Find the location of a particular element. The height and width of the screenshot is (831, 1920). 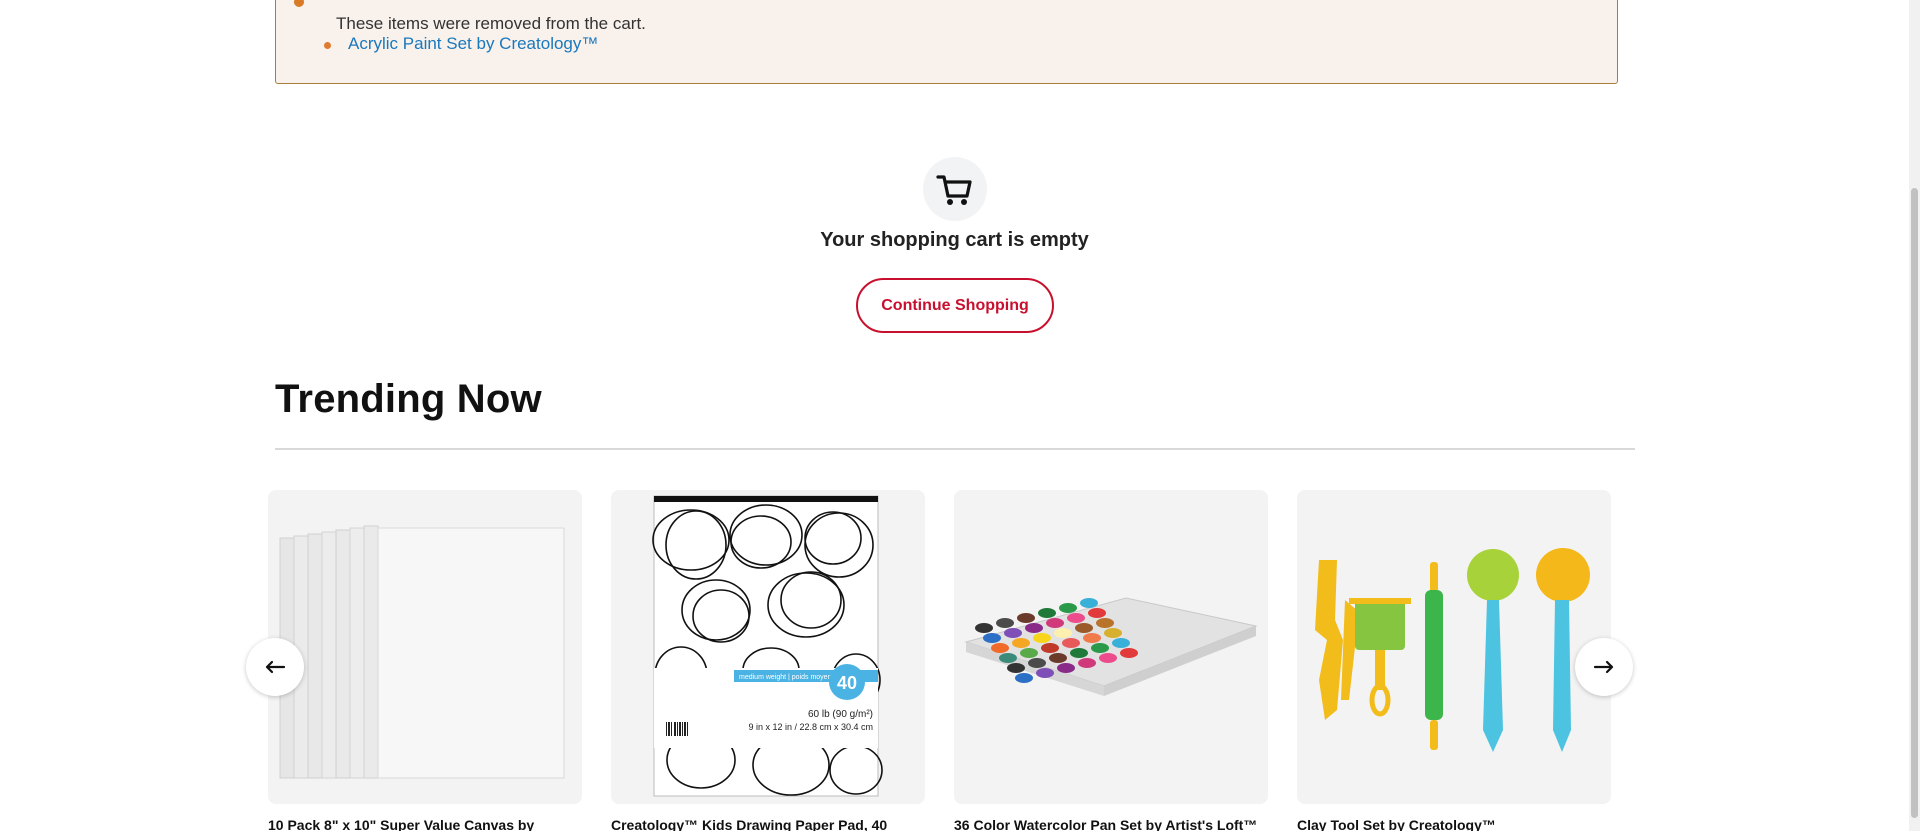

product-card-clay-tools is located at coordinates (1454, 647).